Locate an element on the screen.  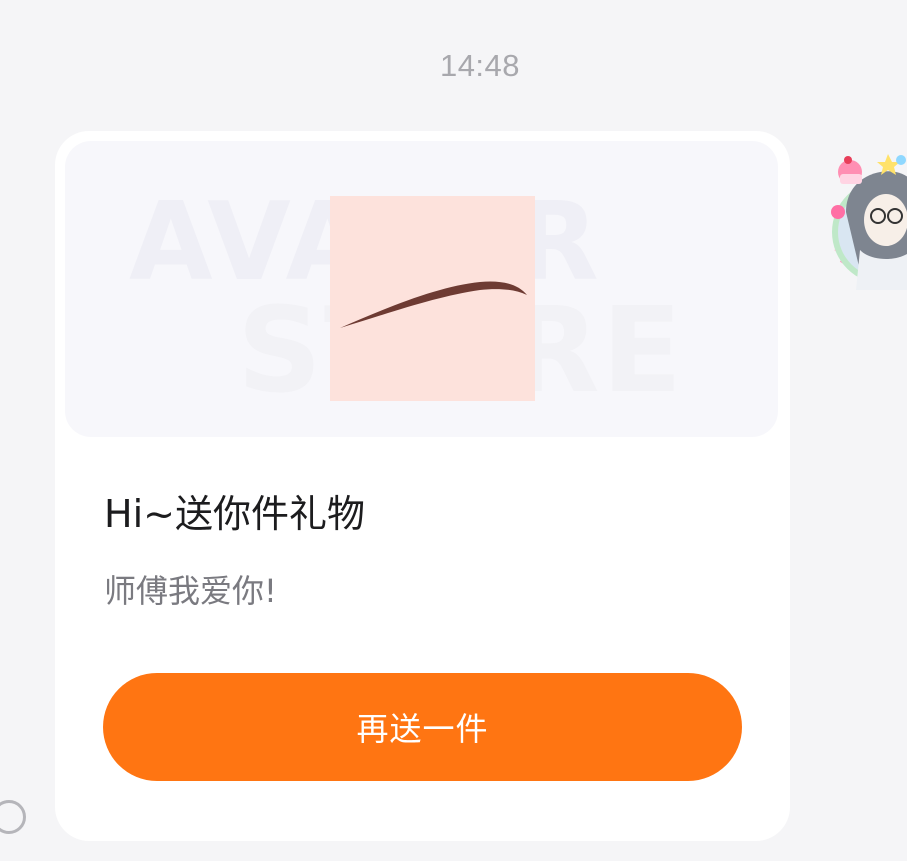
eyebrow-icon is located at coordinates (433, 304).